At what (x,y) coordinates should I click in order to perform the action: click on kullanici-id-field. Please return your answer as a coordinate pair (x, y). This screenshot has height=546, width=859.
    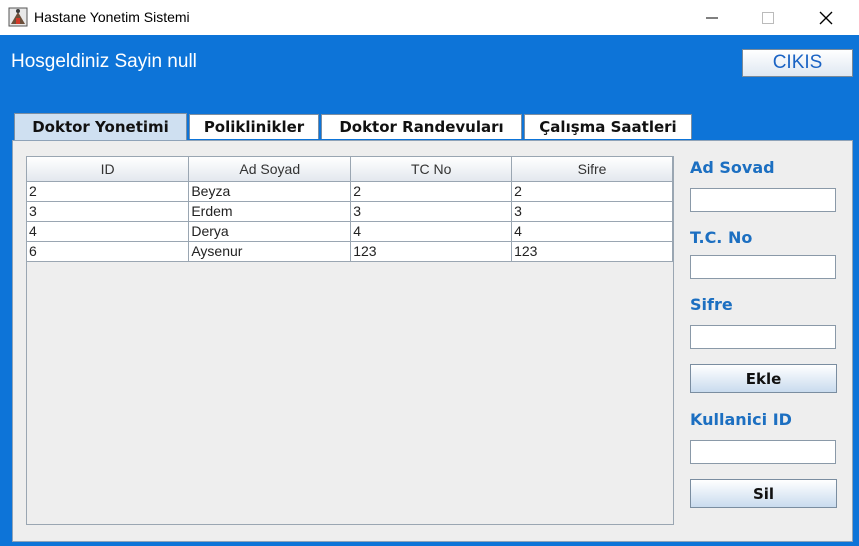
    Looking at the image, I should click on (763, 452).